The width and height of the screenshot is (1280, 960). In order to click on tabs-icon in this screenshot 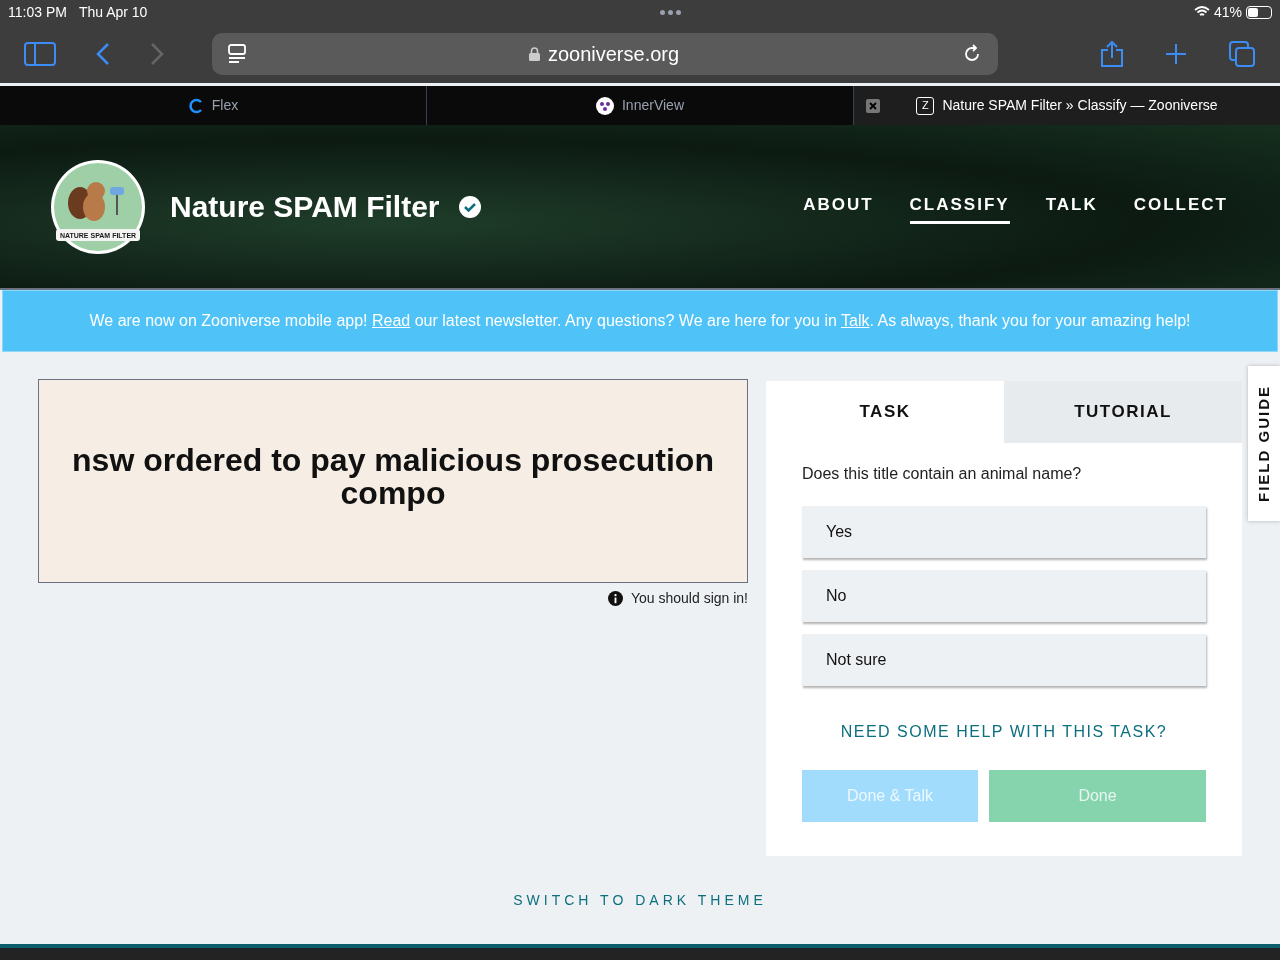, I will do `click(1242, 53)`.